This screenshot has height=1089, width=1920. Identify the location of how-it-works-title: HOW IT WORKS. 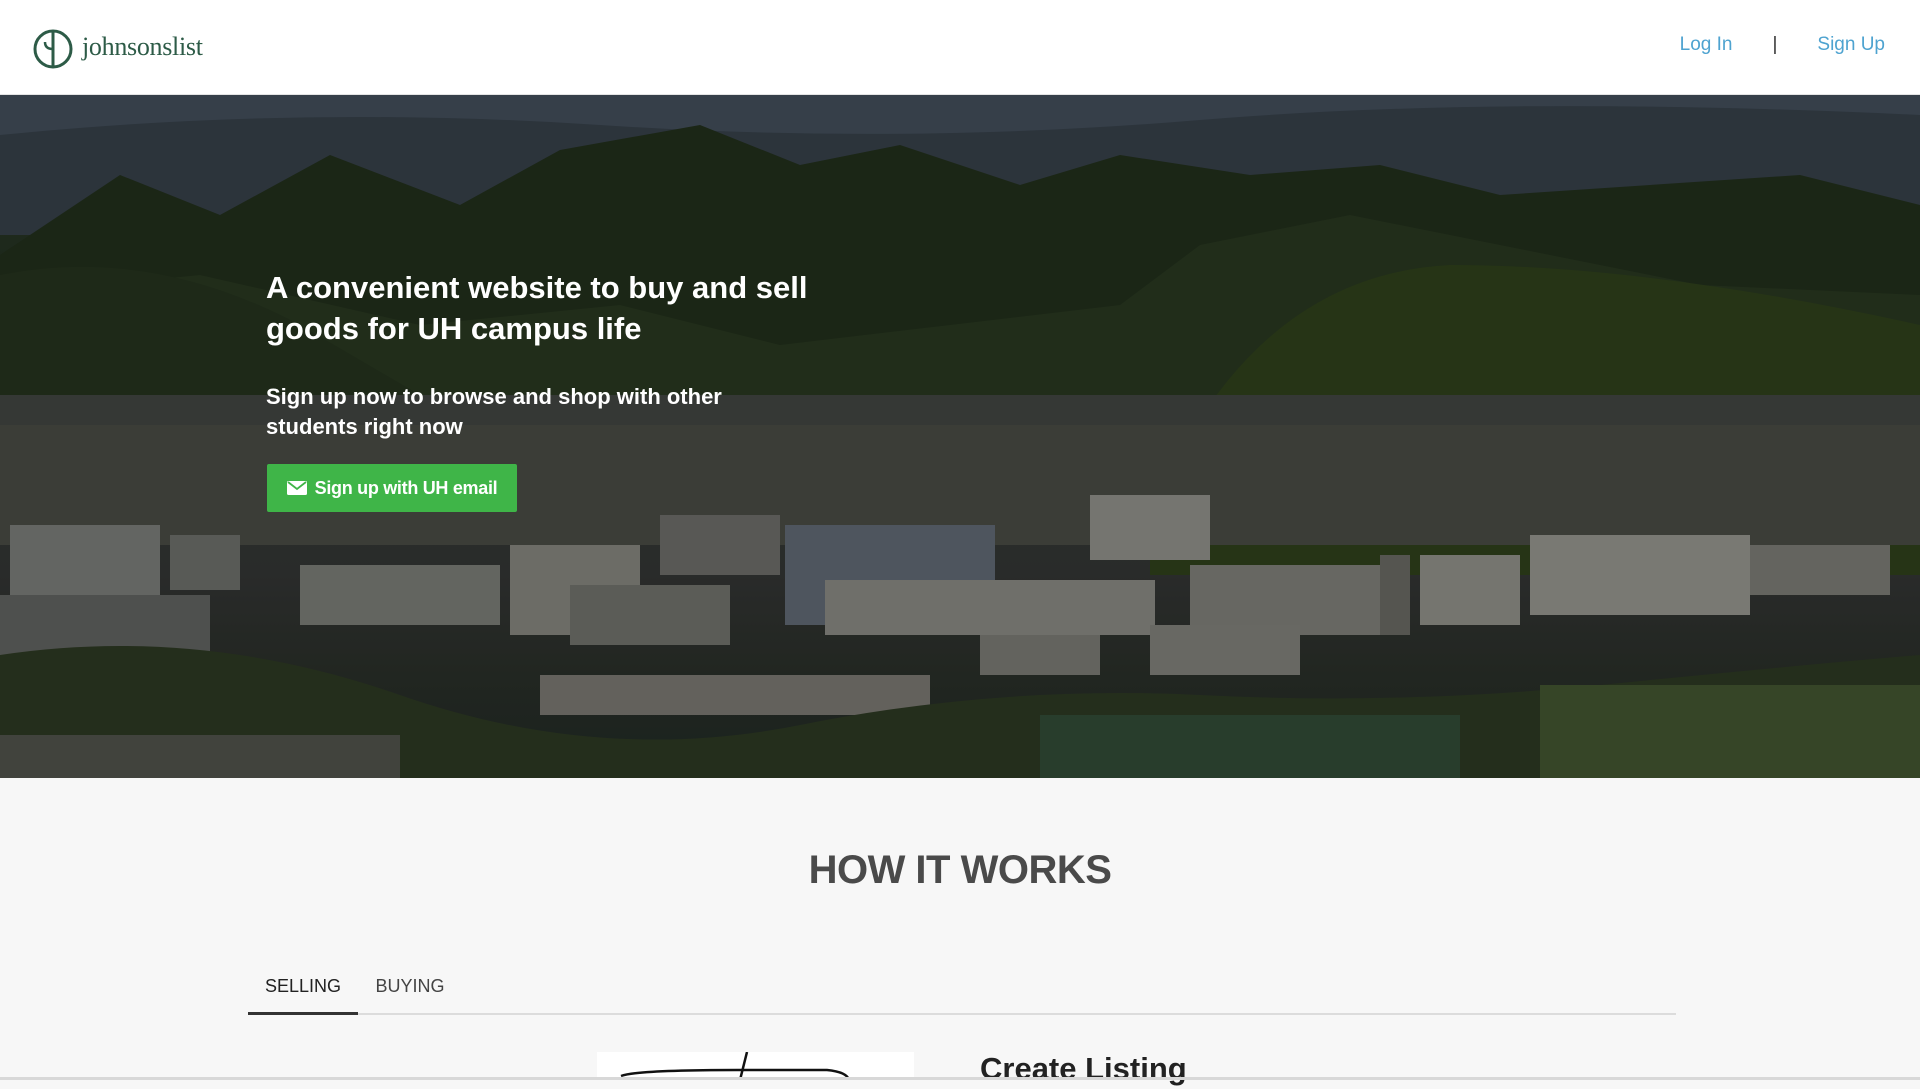
(960, 870).